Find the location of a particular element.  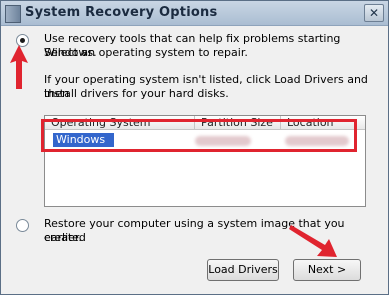

load-drivers-button: Load Drivers is located at coordinates (243, 270).